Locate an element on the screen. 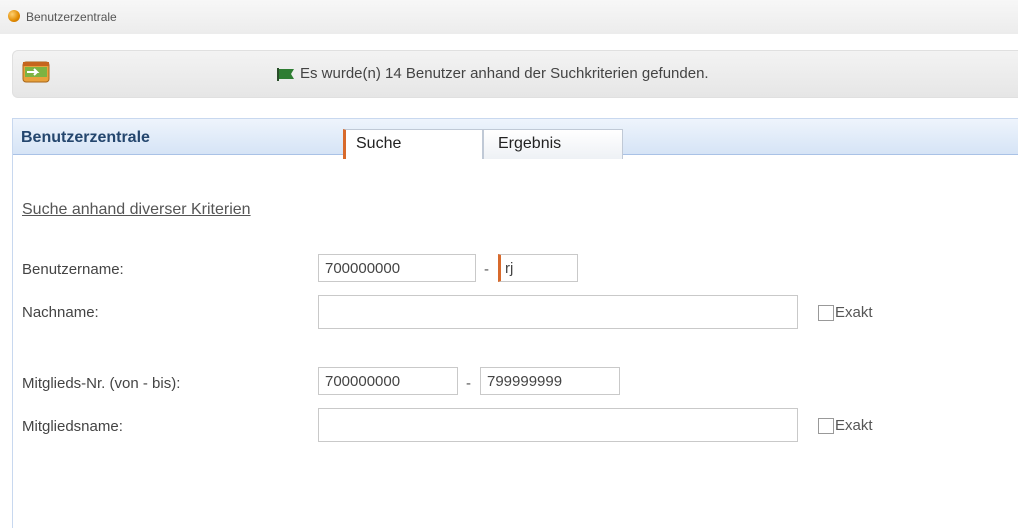  mitgliedsname-exakt-checkbox is located at coordinates (826, 426).